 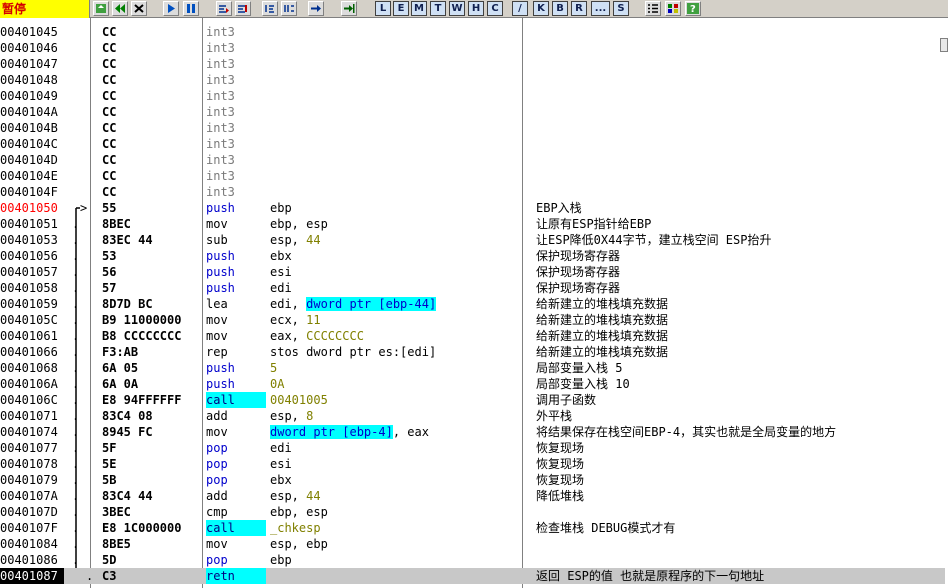 What do you see at coordinates (472, 464) in the screenshot?
I see `disasm-row: 00401078. 5E pop esi 恢复现场` at bounding box center [472, 464].